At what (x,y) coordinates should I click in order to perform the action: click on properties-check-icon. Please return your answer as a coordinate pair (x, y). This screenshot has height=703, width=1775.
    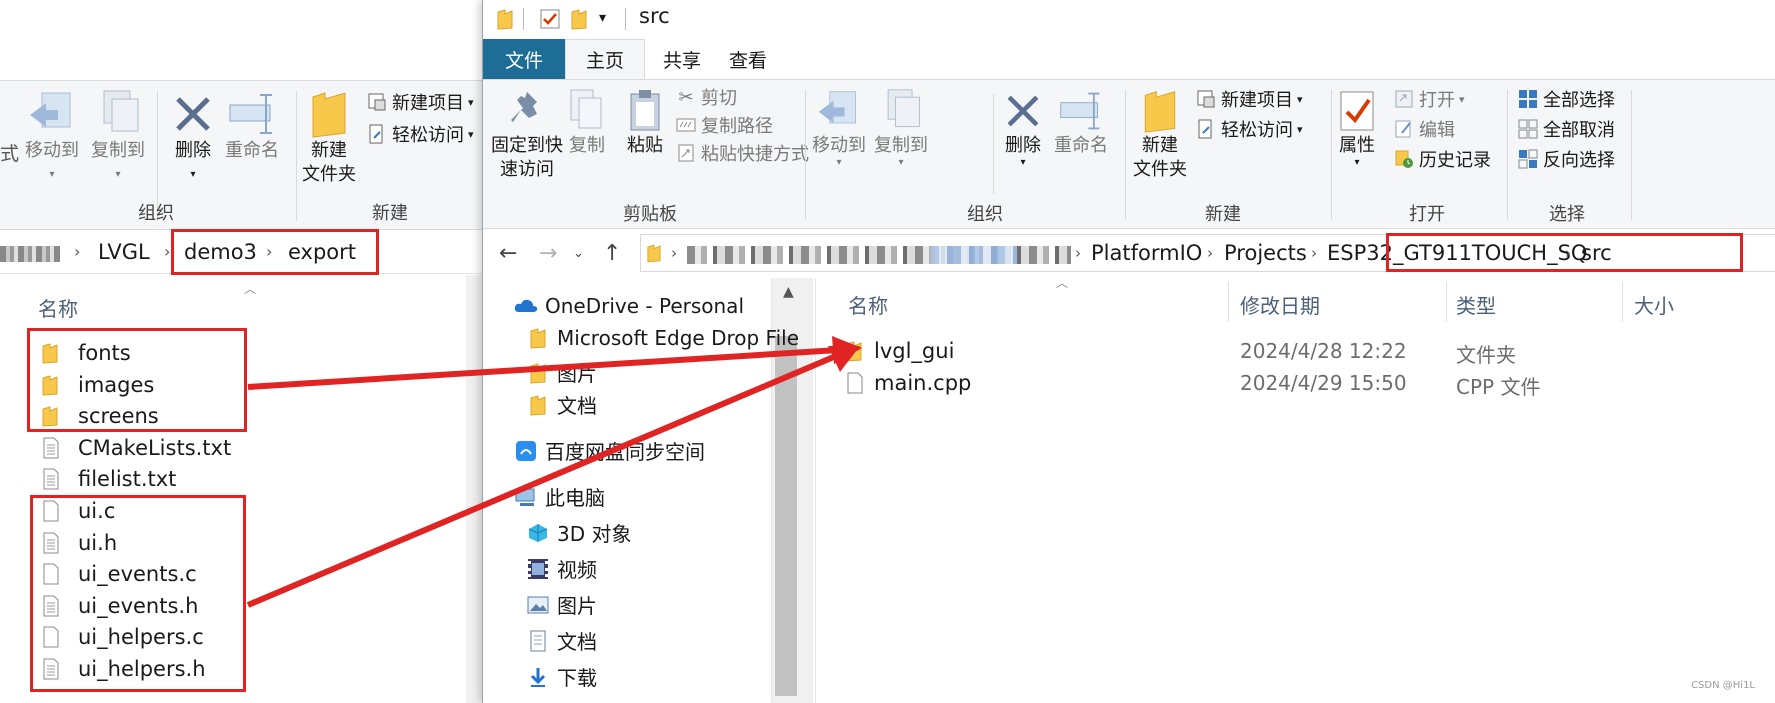
    Looking at the image, I should click on (550, 21).